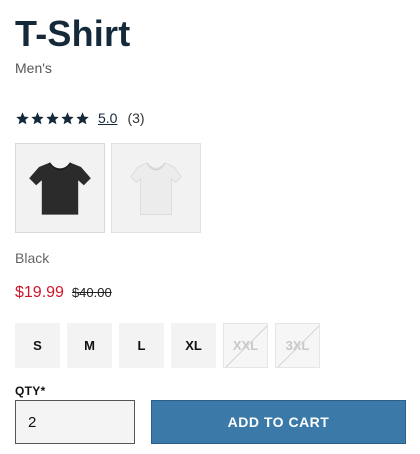  Describe the element at coordinates (75, 422) in the screenshot. I see `qty-input` at that location.